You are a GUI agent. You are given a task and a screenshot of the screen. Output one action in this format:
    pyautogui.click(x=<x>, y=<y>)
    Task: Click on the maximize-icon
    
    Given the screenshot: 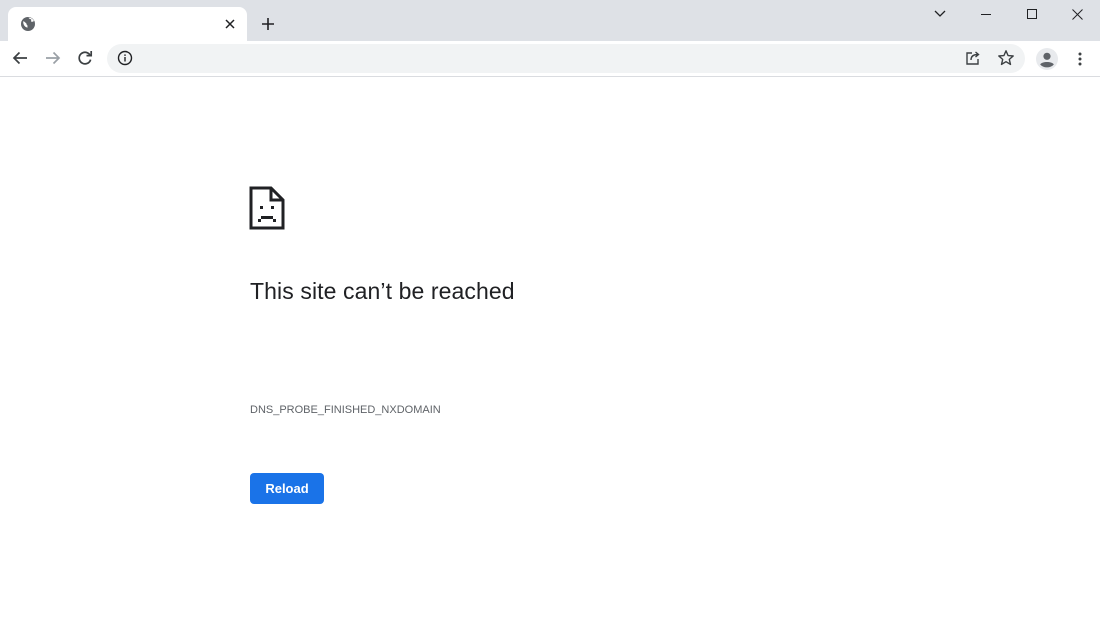 What is the action you would take?
    pyautogui.click(x=1032, y=14)
    